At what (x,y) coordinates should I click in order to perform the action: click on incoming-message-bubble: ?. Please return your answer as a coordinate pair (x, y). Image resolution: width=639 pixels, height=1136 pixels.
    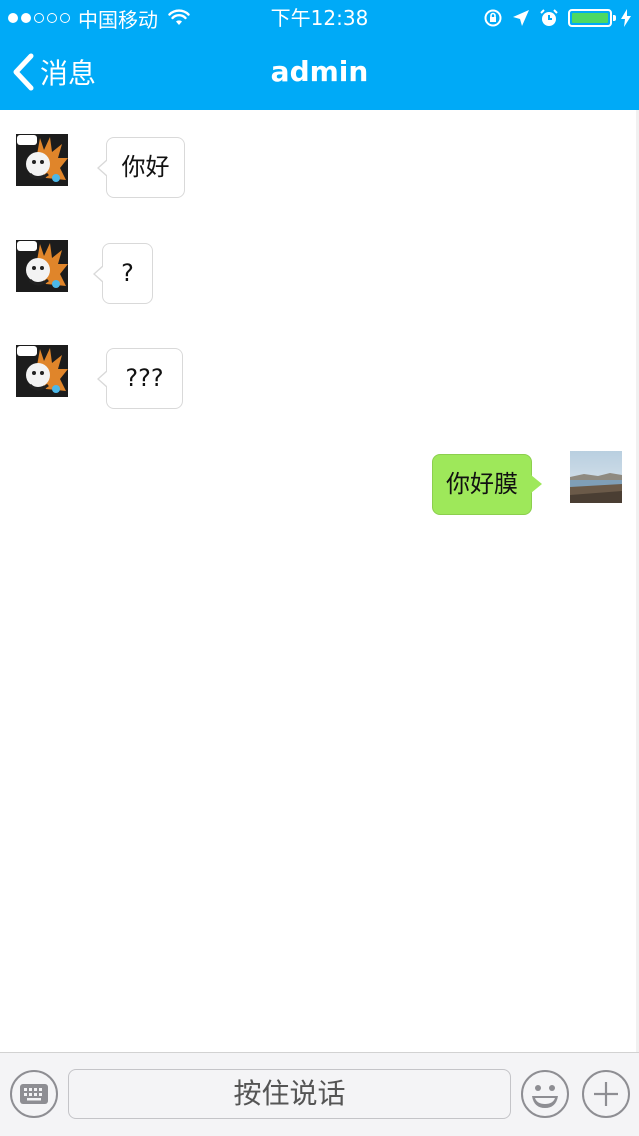
    Looking at the image, I should click on (123, 273).